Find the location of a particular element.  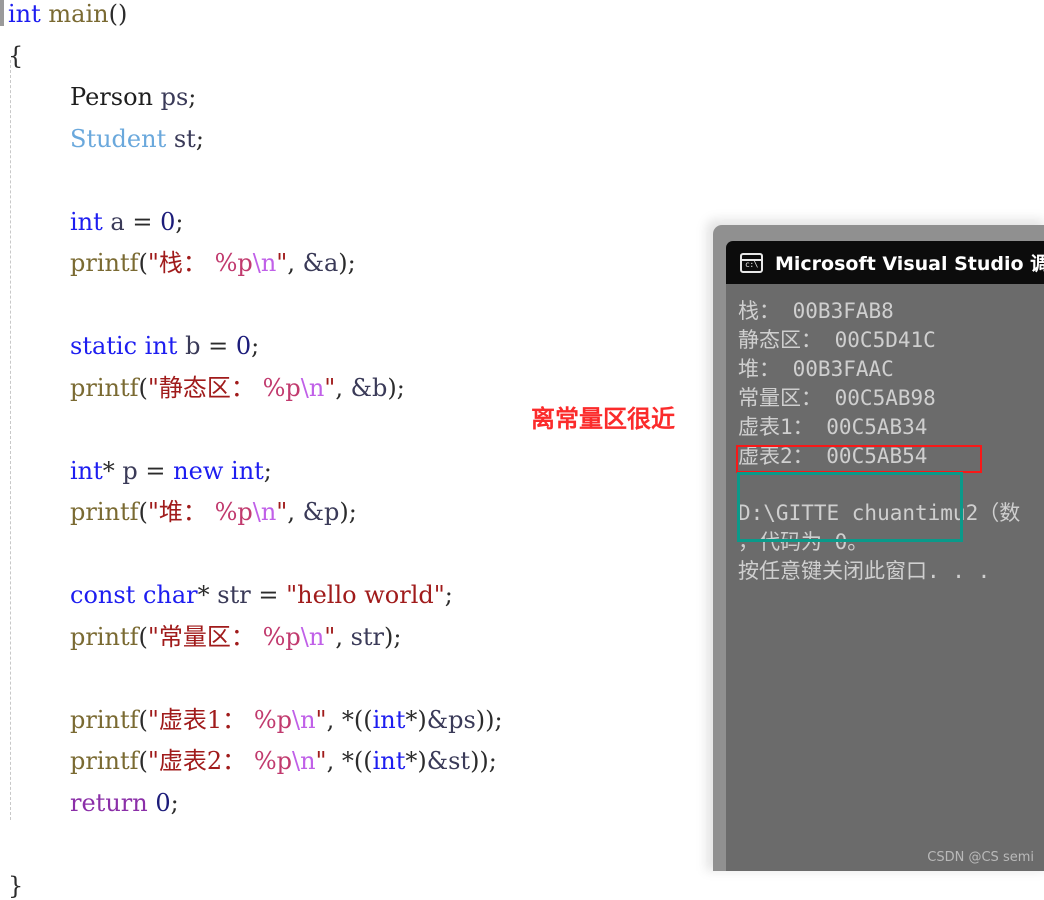

code-line: printf("堆： %p\n", &p); is located at coordinates (356, 512).